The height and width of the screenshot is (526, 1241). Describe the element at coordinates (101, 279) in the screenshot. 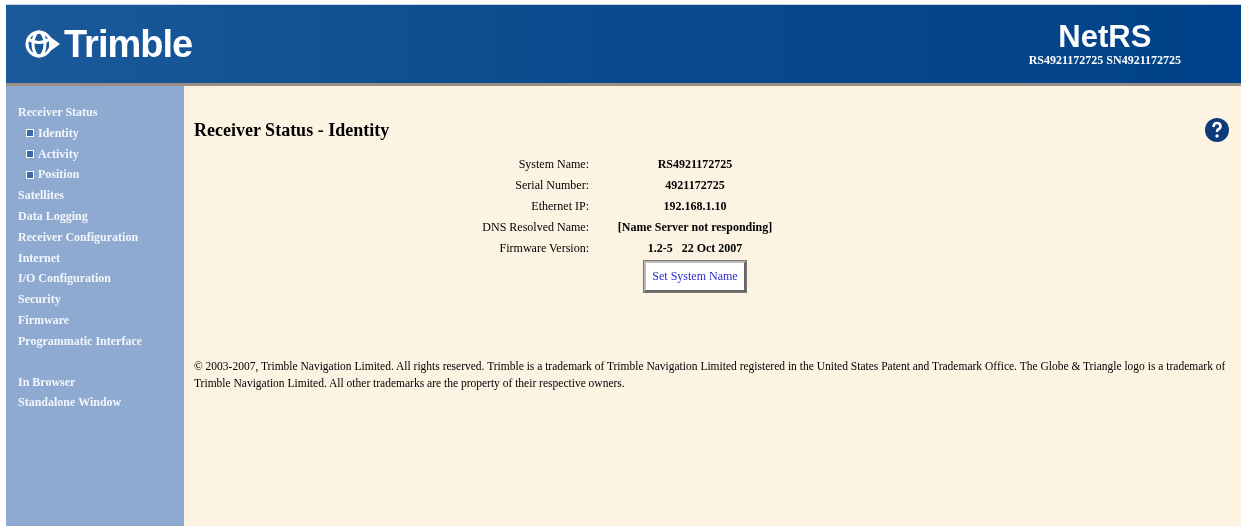

I see `nav-link: I/O Configuration` at that location.